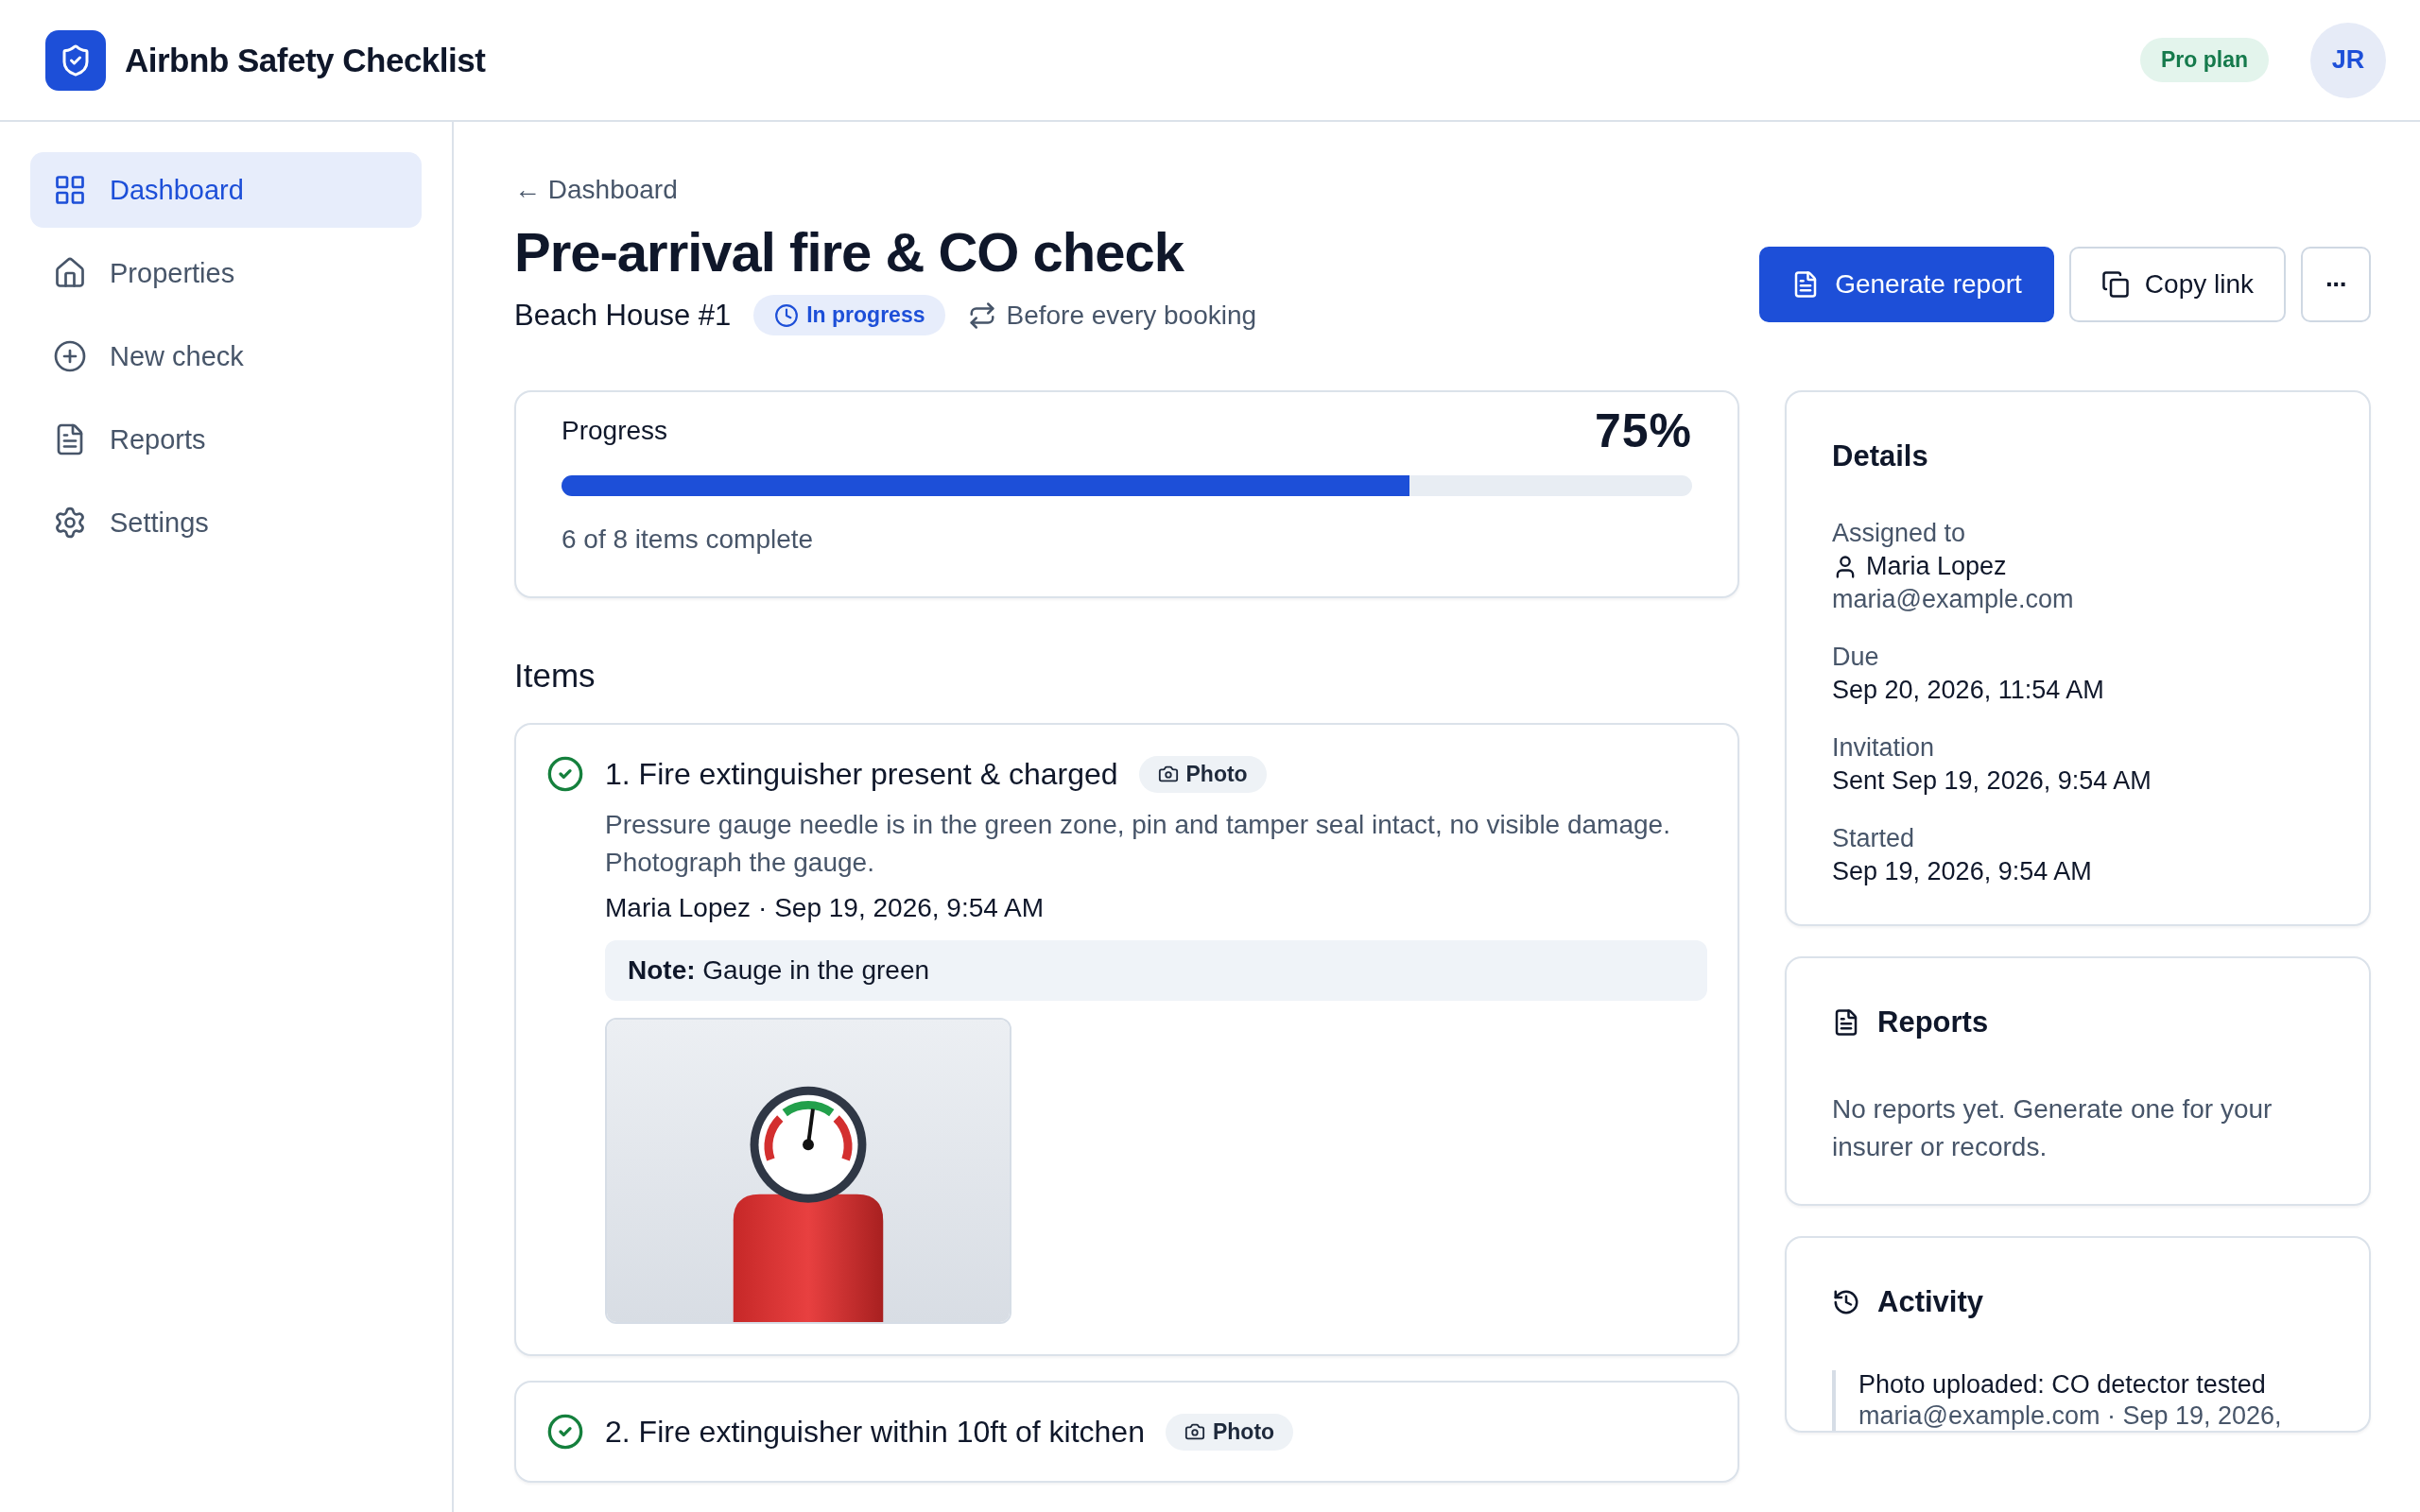 The height and width of the screenshot is (1512, 2420). Describe the element at coordinates (1643, 431) in the screenshot. I see `progress-percent: 75%` at that location.